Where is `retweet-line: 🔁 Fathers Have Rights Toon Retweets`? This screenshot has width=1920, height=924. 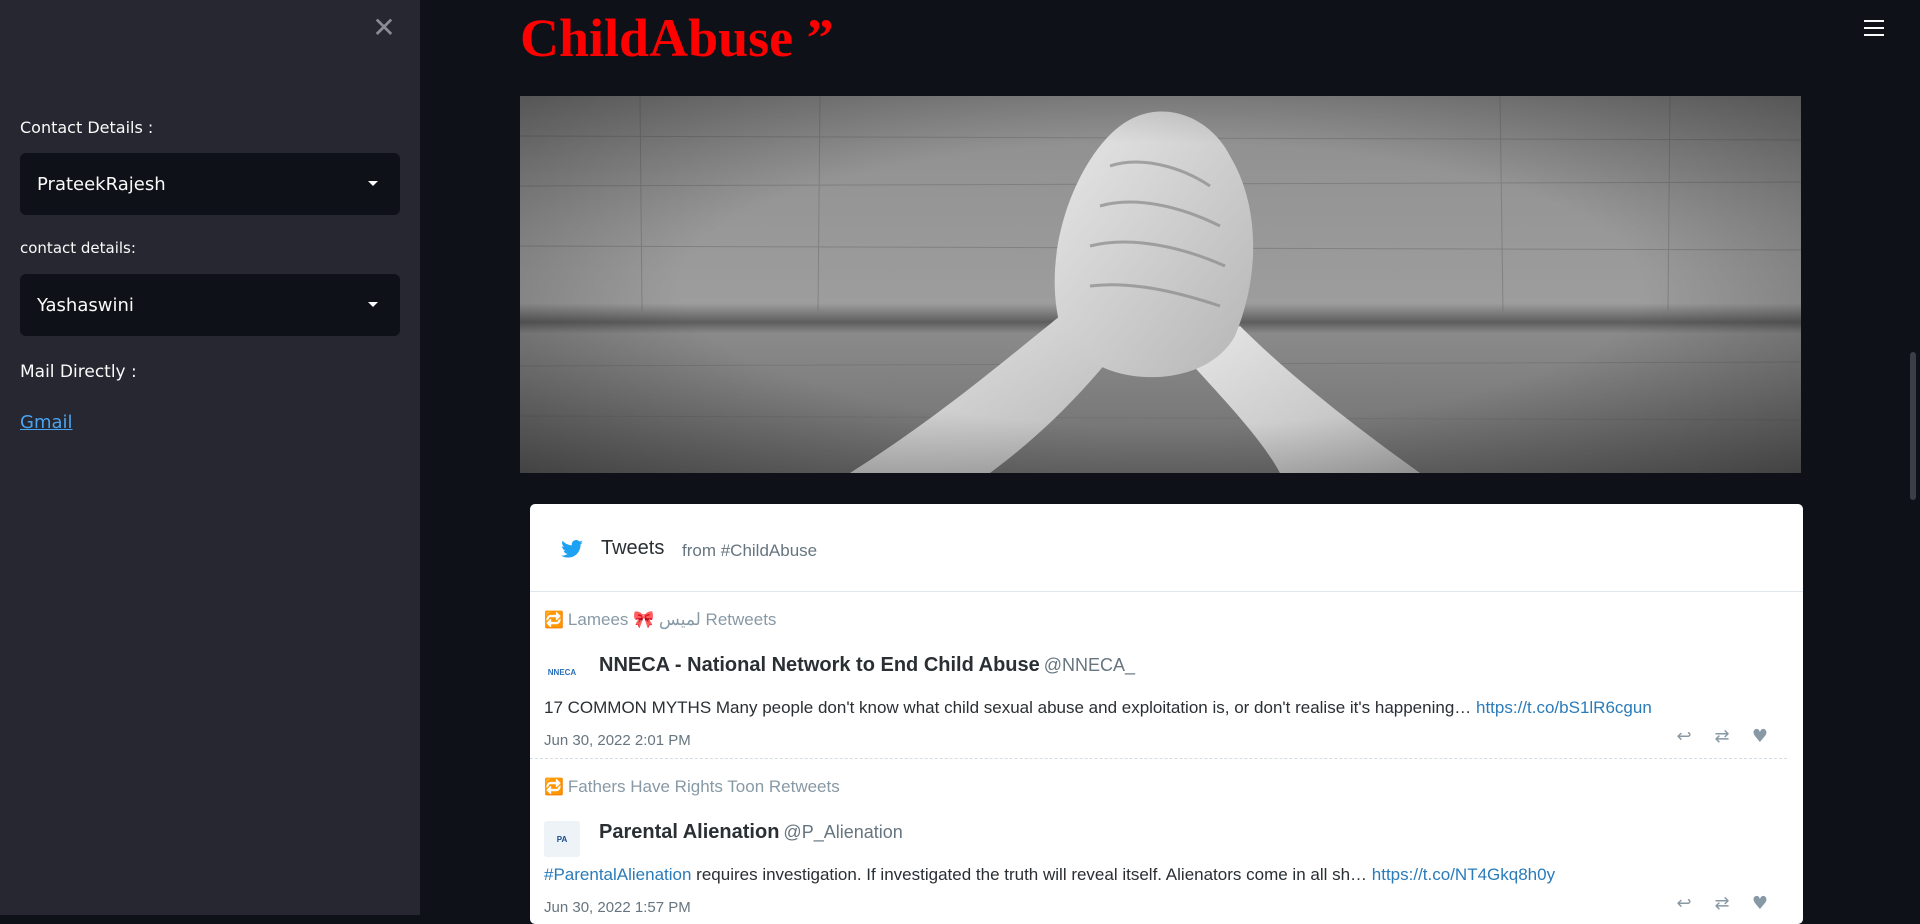
retweet-line: 🔁 Fathers Have Rights Toon Retweets is located at coordinates (692, 786).